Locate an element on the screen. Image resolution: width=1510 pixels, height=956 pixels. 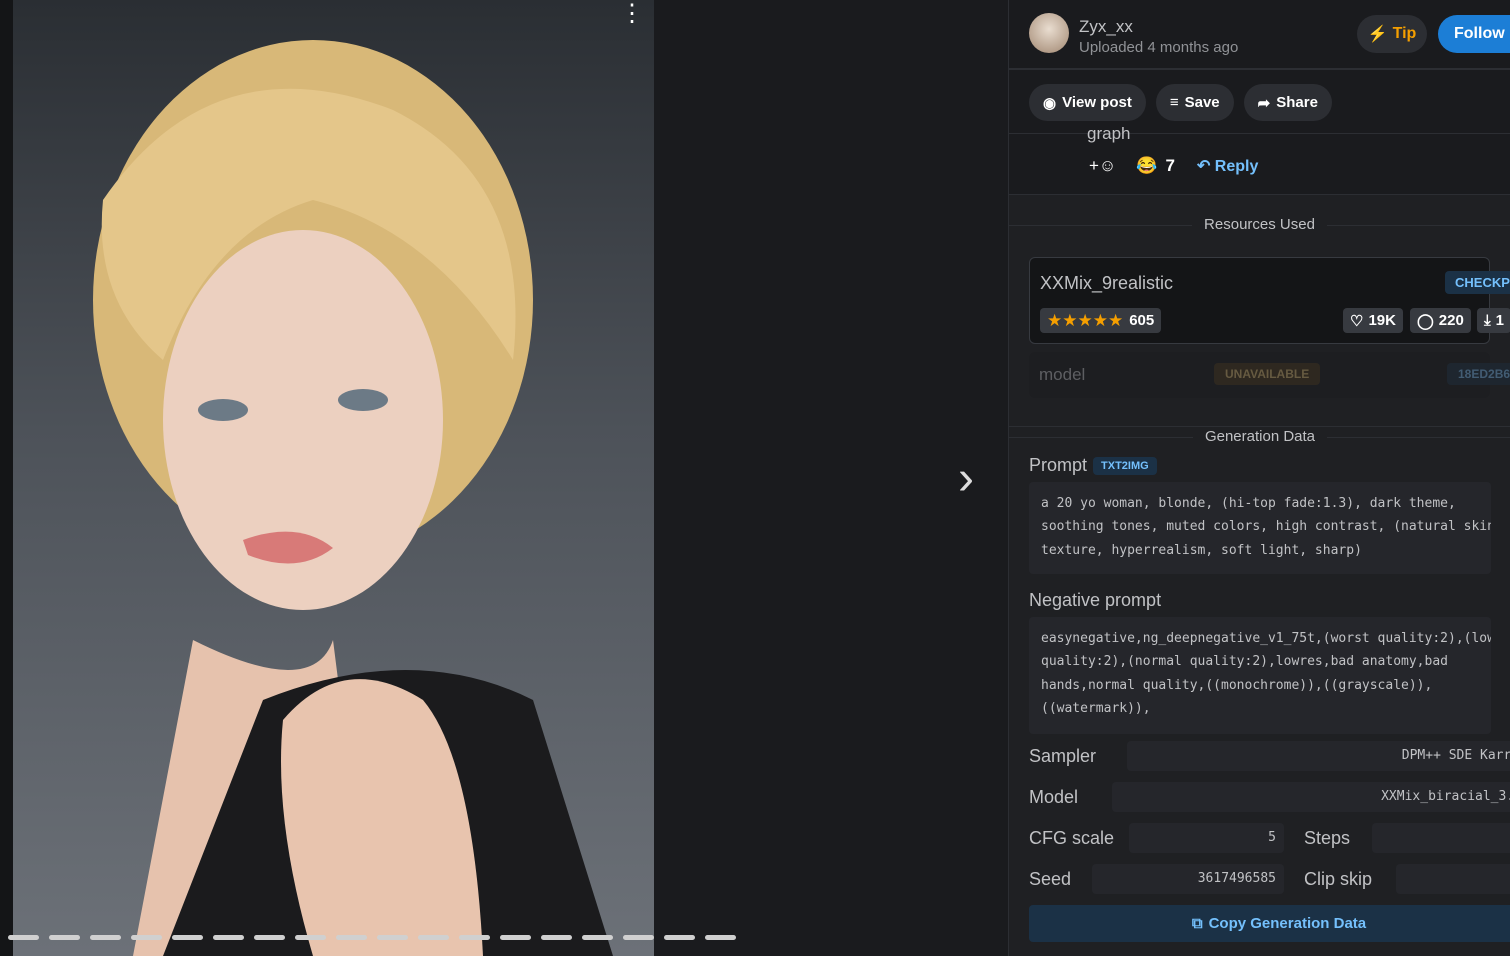
clip-skip-value is located at coordinates (1453, 879).